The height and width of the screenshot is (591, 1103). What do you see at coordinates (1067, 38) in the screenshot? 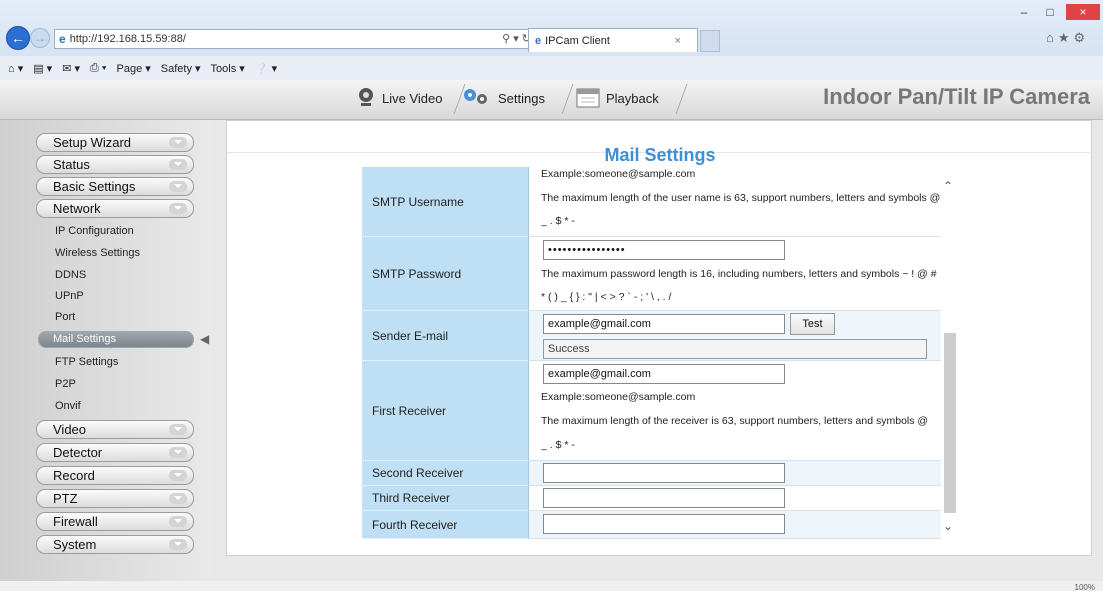
I see `home-favorites-settings-icons: ⌂★⚙` at bounding box center [1067, 38].